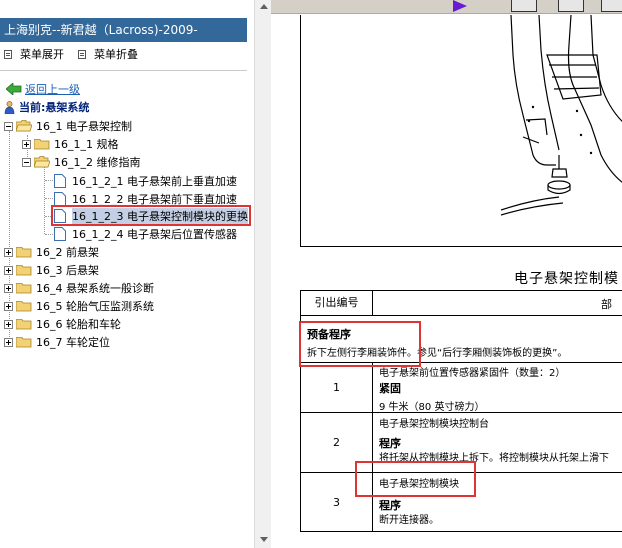 This screenshot has width=622, height=548. I want to click on tree-item-label: 16_1_1 规格, so click(86, 144).